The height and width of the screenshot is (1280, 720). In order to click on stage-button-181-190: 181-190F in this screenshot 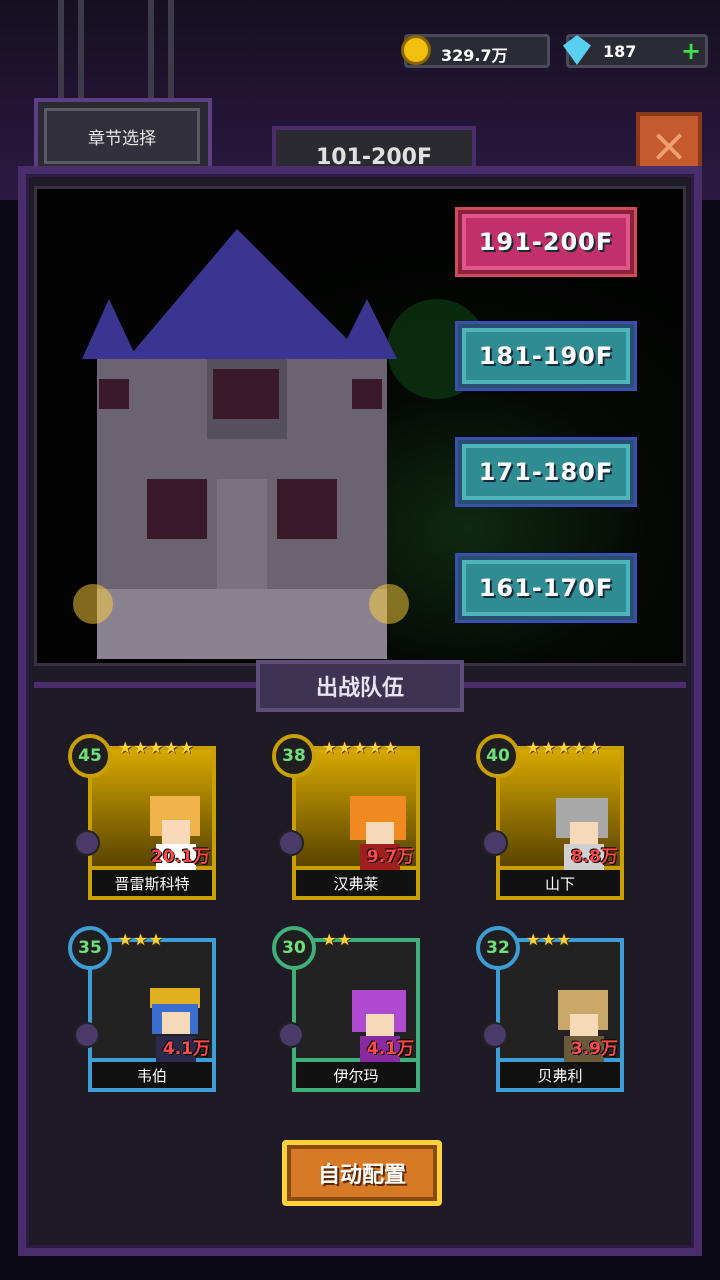, I will do `click(546, 356)`.